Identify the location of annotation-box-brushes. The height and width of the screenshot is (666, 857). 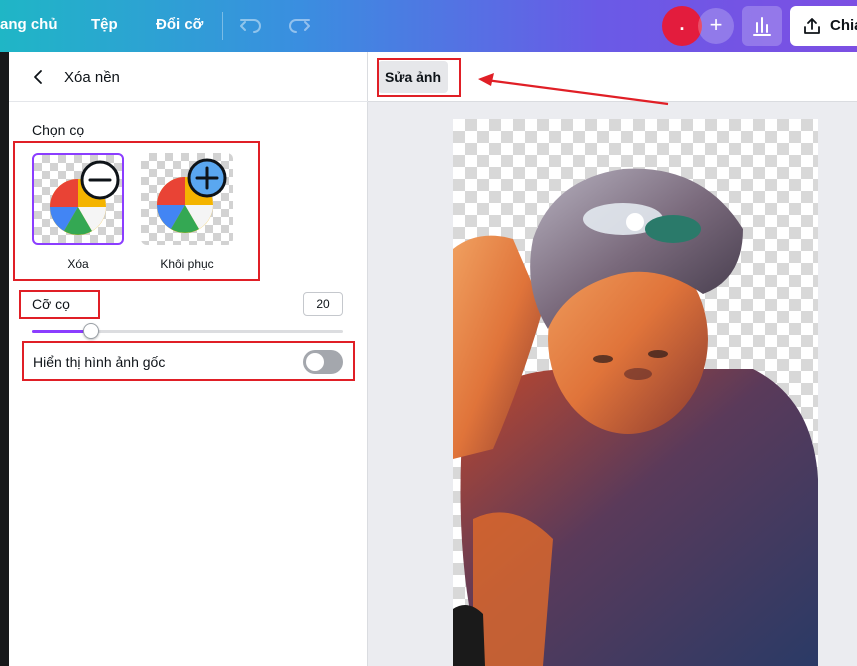
(136, 211).